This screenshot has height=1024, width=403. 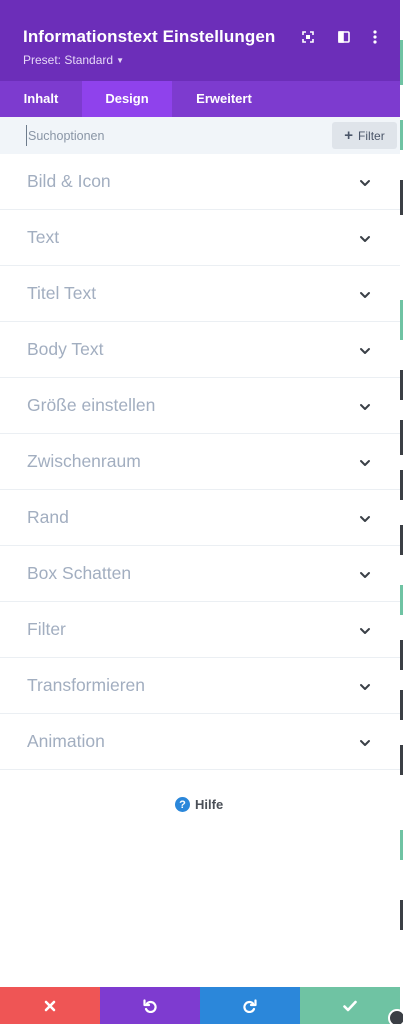 I want to click on option-group-box-schatten: Box Schatten, so click(x=200, y=574).